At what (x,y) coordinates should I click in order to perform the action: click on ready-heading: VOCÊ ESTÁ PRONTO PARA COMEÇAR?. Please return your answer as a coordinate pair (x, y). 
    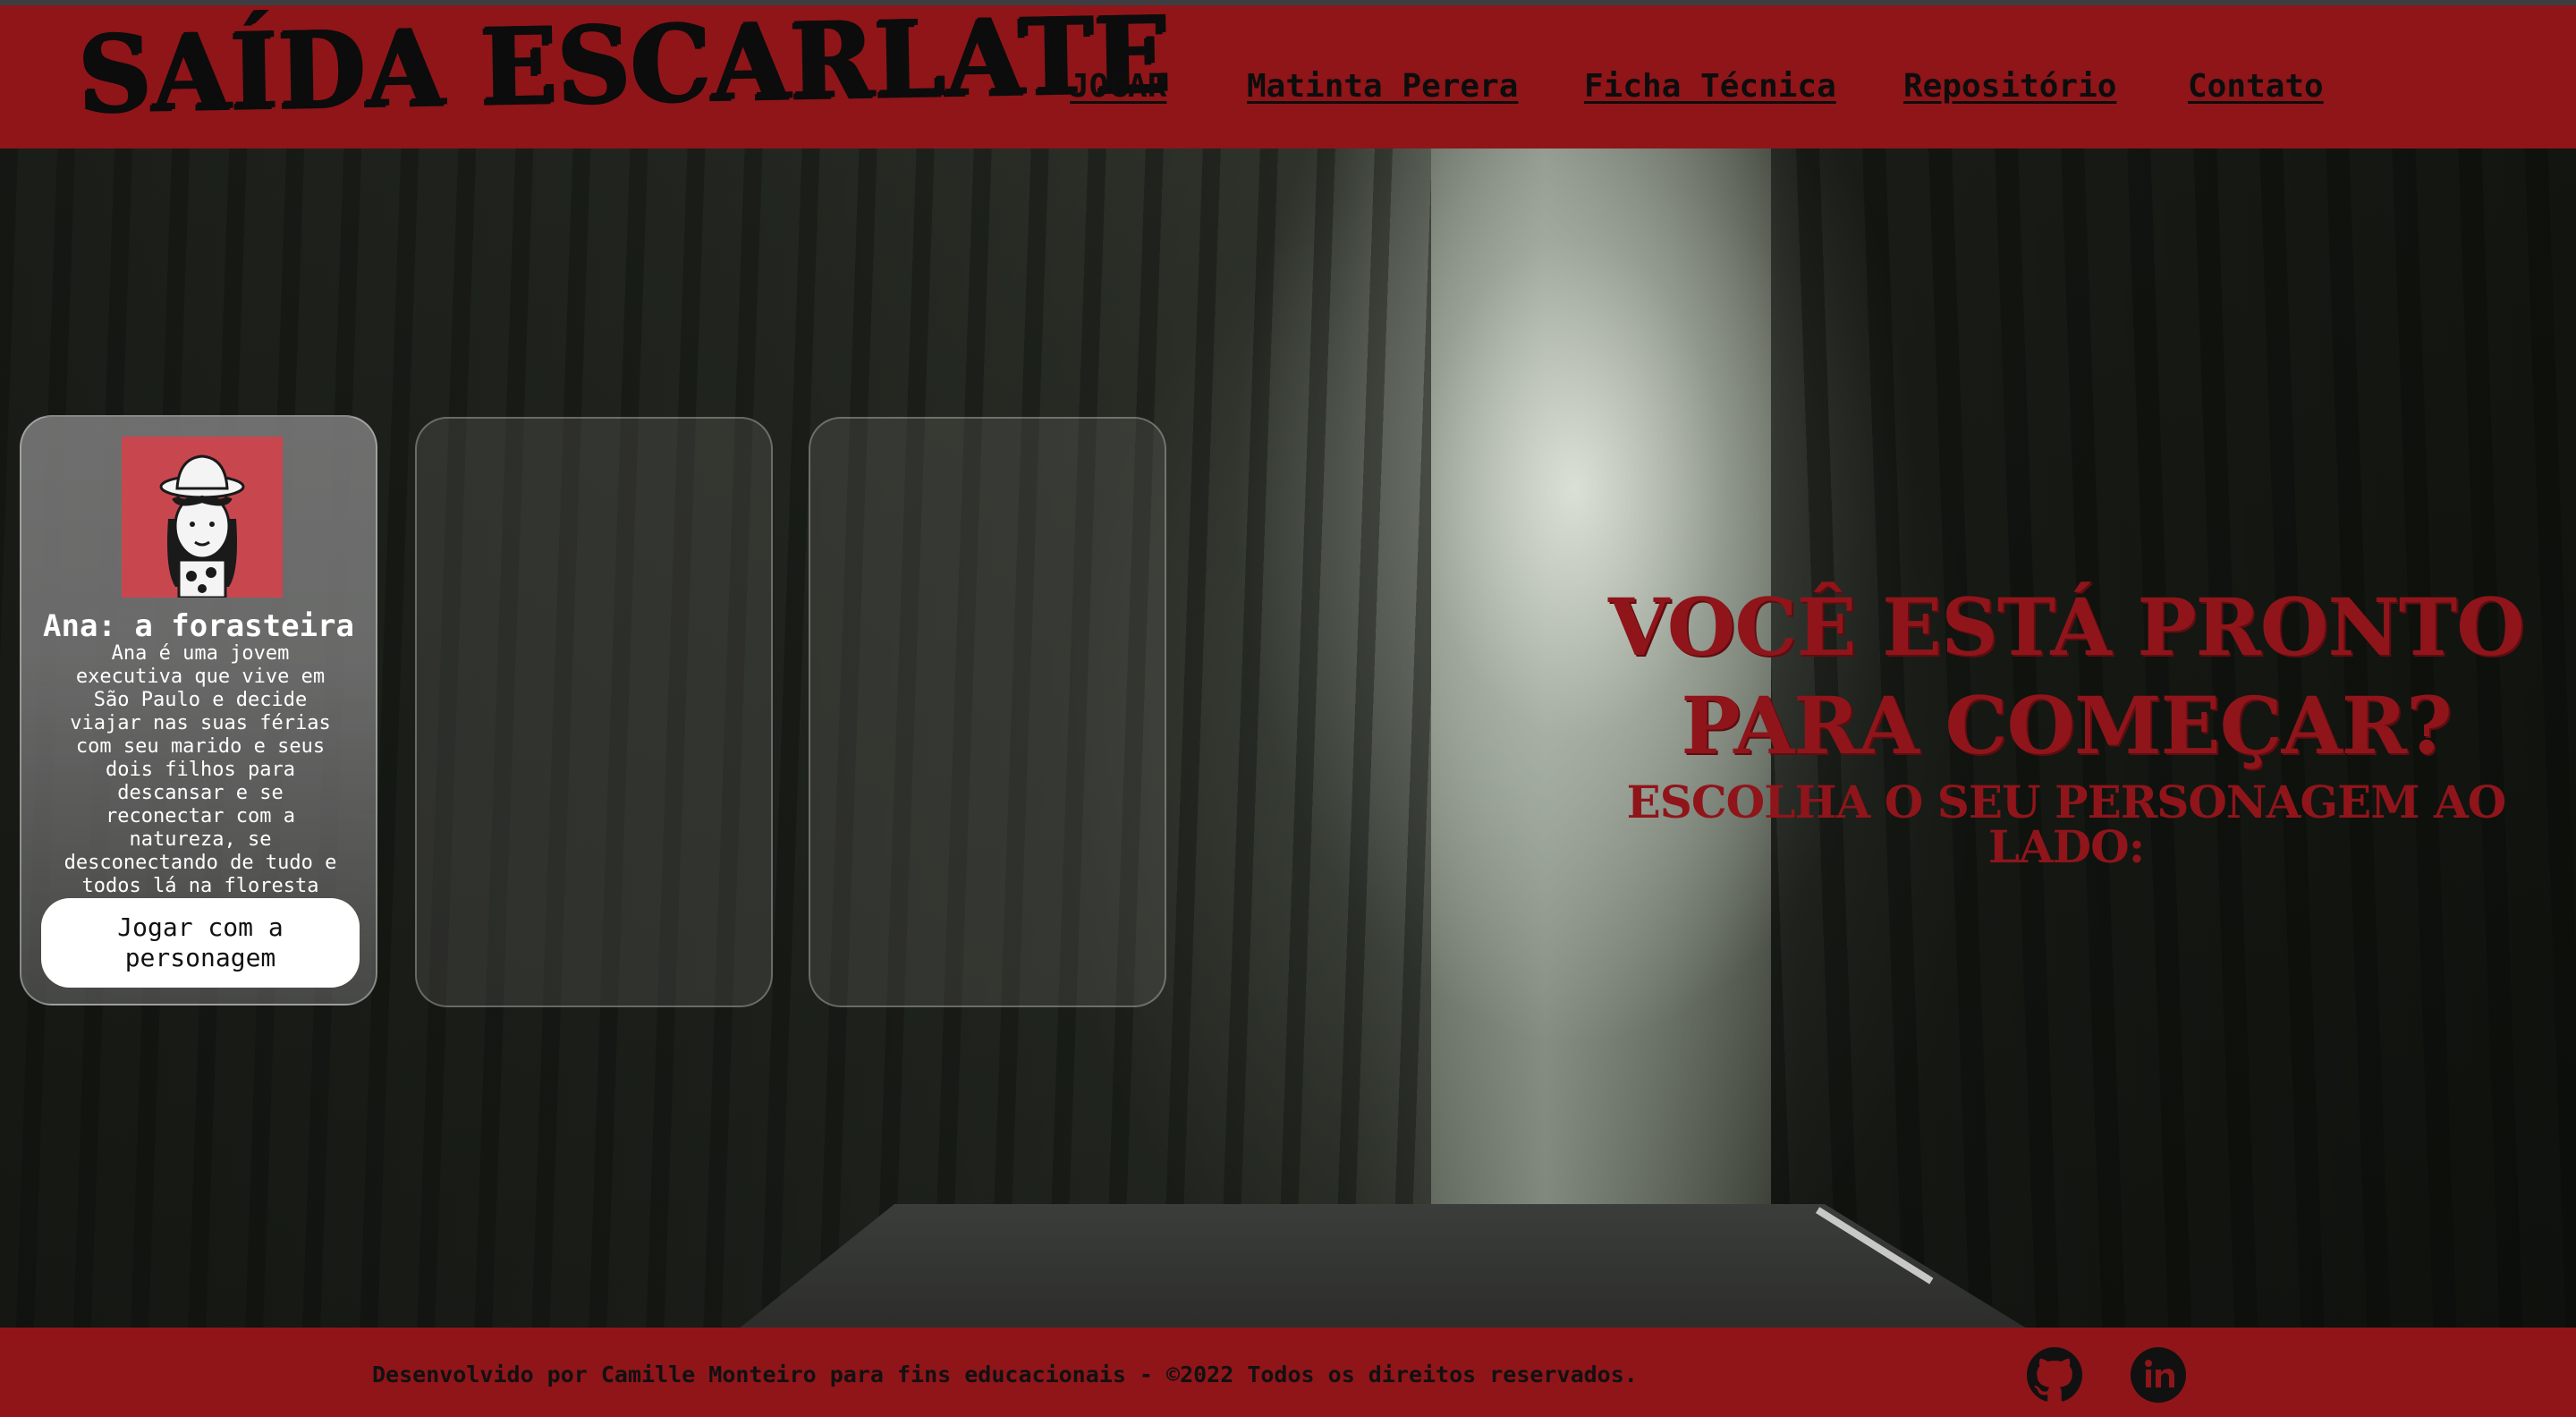
    Looking at the image, I should click on (2066, 677).